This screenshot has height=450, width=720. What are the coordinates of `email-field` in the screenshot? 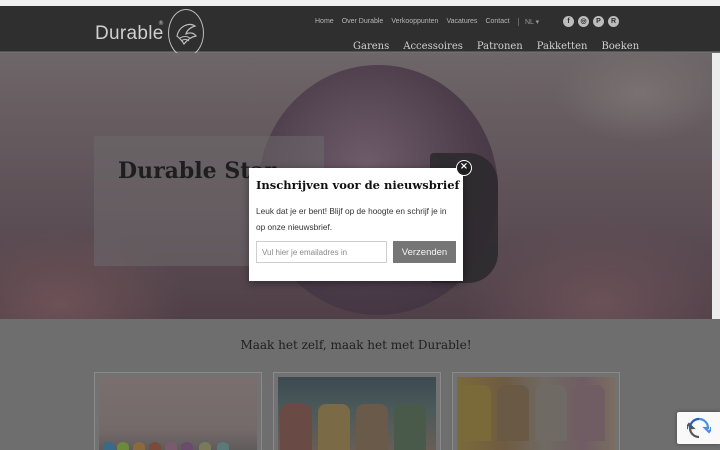 It's located at (321, 252).